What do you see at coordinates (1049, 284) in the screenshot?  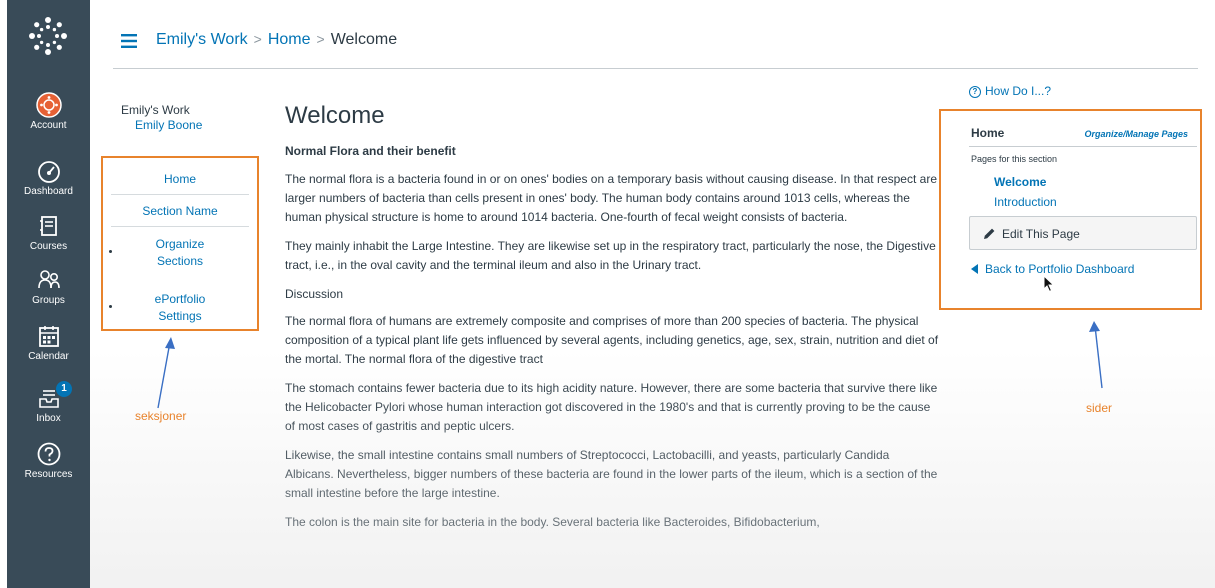 I see `mouse-cursor-icon` at bounding box center [1049, 284].